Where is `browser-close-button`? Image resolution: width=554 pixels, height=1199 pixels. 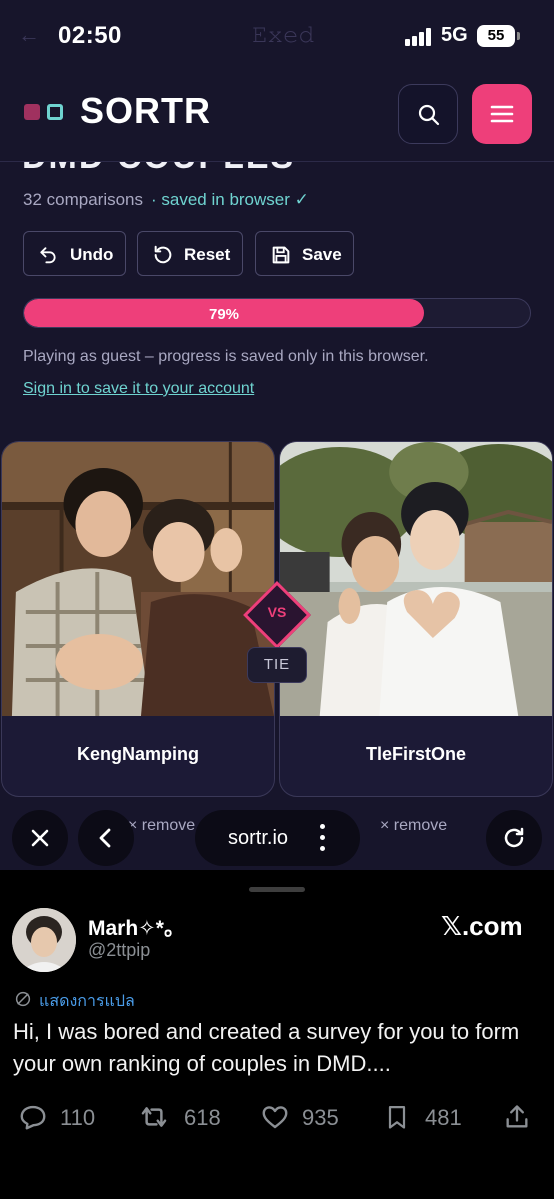 browser-close-button is located at coordinates (40, 838).